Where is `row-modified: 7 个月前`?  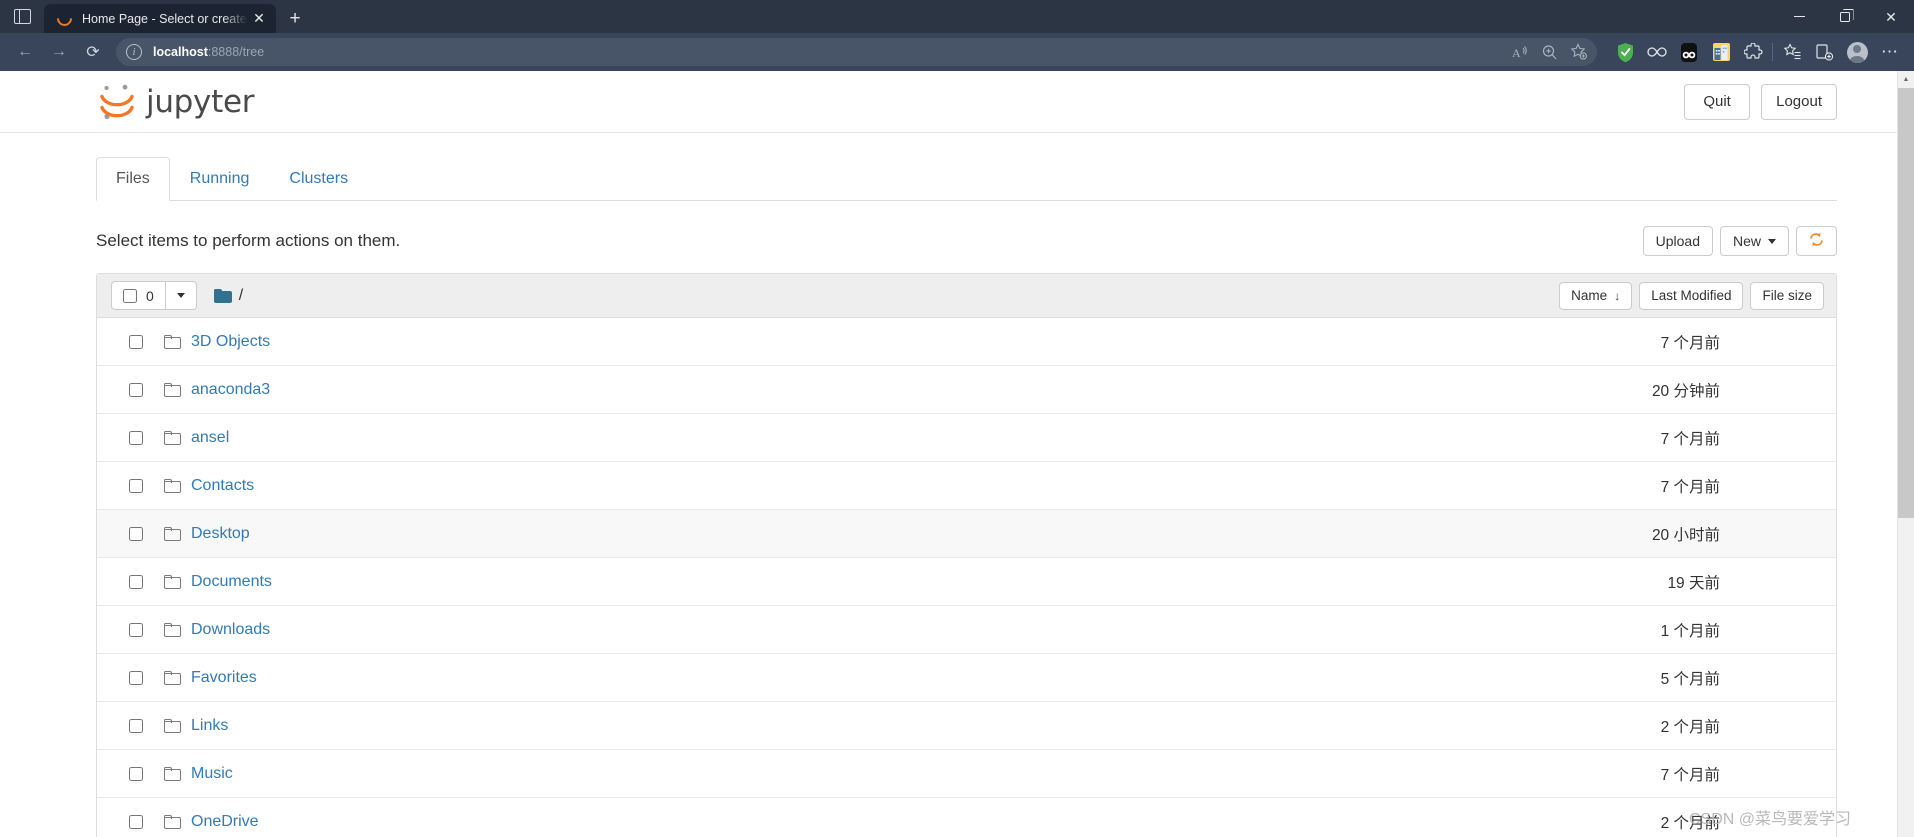 row-modified: 7 个月前 is located at coordinates (1690, 343).